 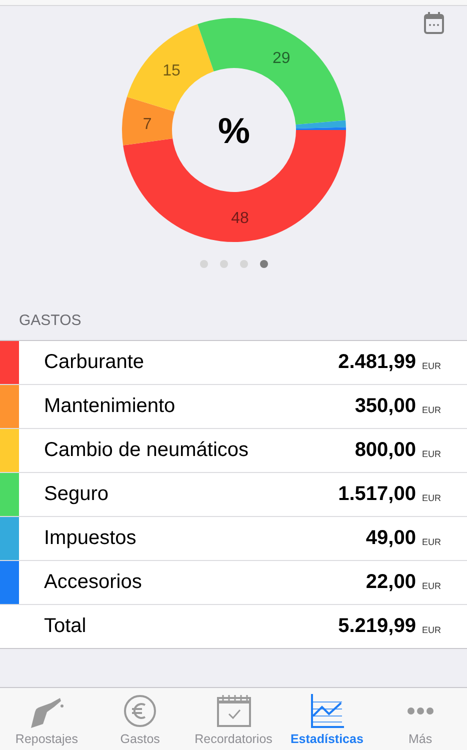 What do you see at coordinates (76, 494) in the screenshot?
I see `category-name: Seguro` at bounding box center [76, 494].